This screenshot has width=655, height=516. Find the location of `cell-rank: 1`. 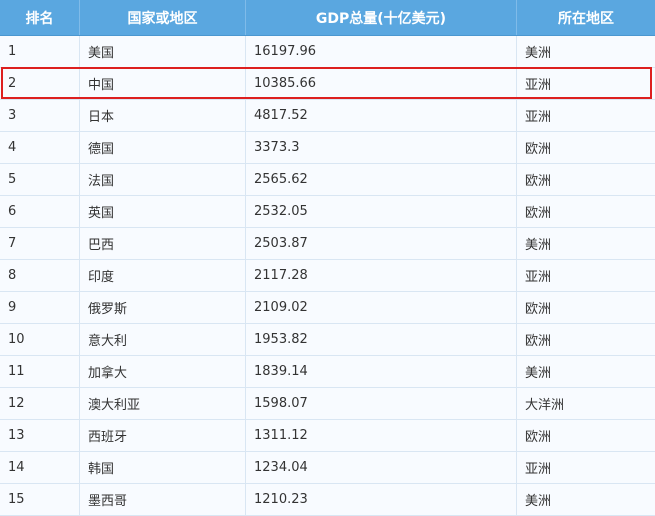

cell-rank: 1 is located at coordinates (40, 51).